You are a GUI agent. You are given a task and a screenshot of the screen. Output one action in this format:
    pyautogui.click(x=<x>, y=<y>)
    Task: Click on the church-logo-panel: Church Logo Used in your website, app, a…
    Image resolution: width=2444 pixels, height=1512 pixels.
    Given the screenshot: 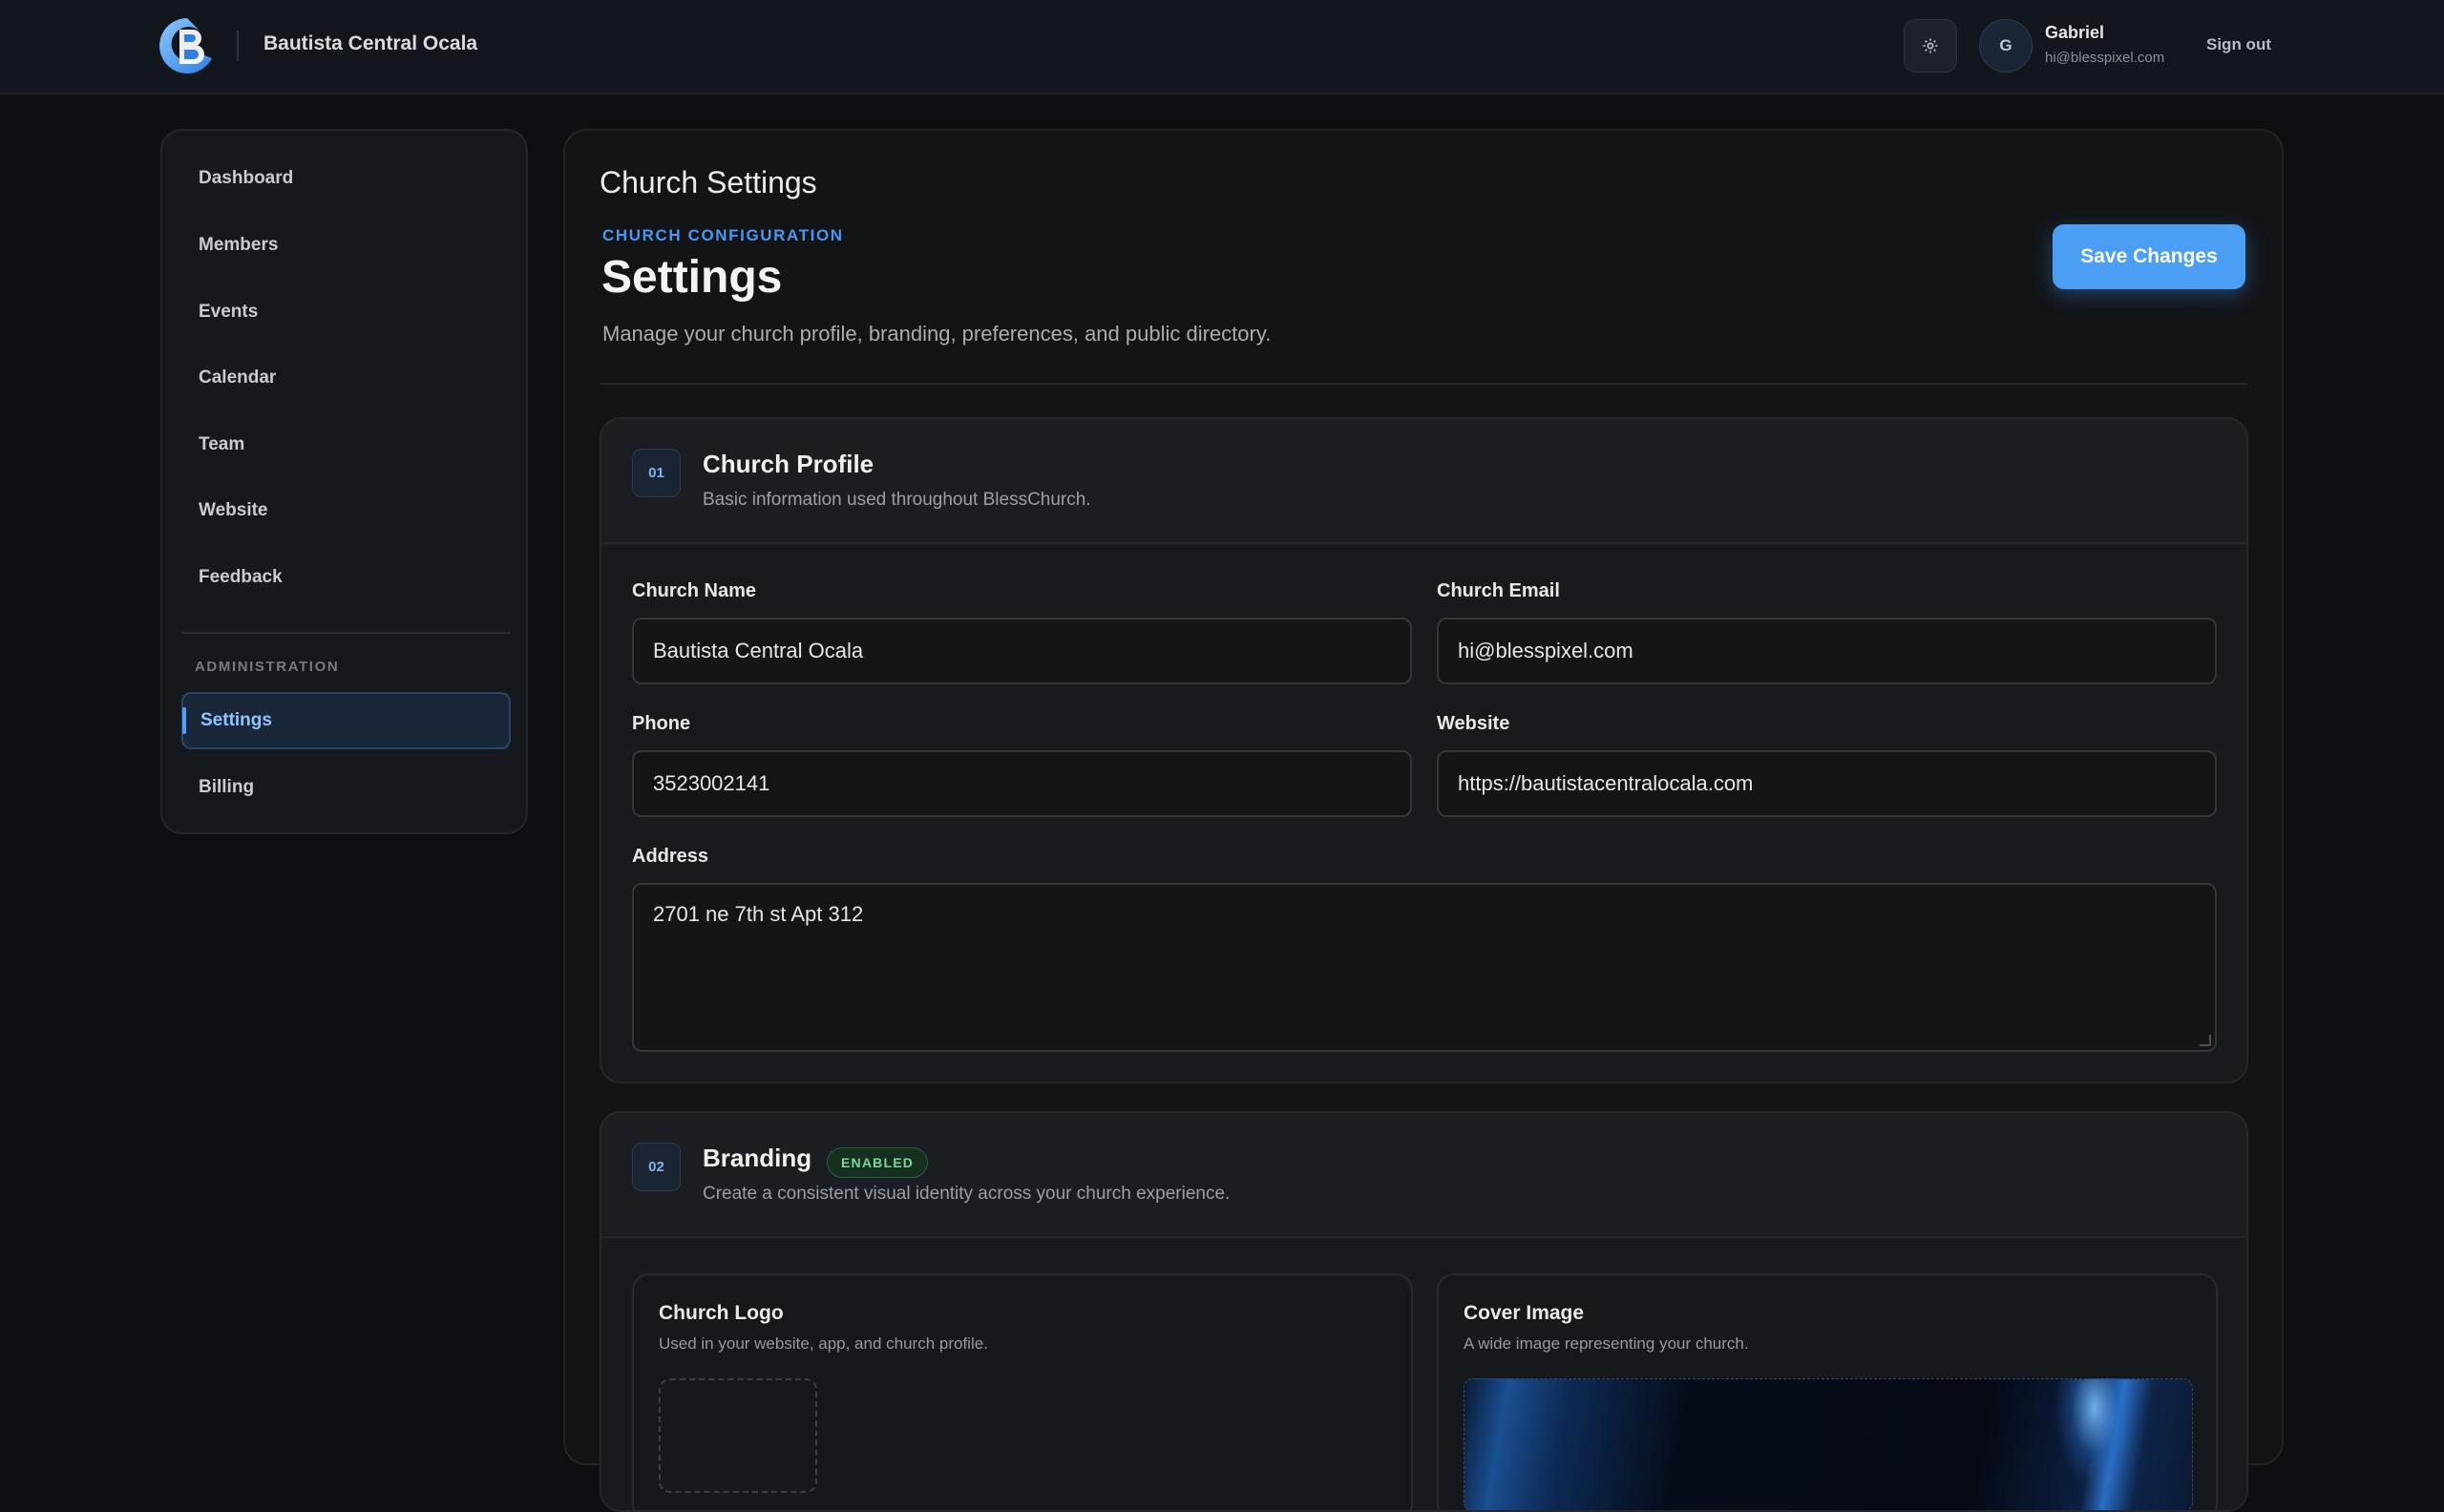 What is the action you would take?
    pyautogui.click(x=1022, y=1391)
    